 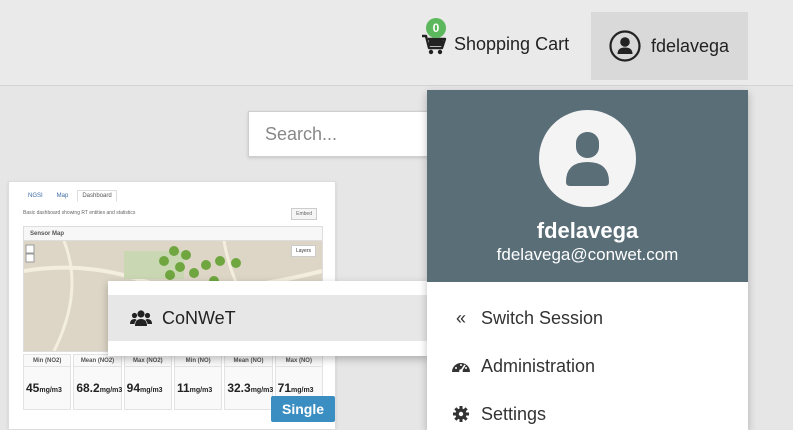 I want to click on user-avatar-large, so click(x=587, y=158).